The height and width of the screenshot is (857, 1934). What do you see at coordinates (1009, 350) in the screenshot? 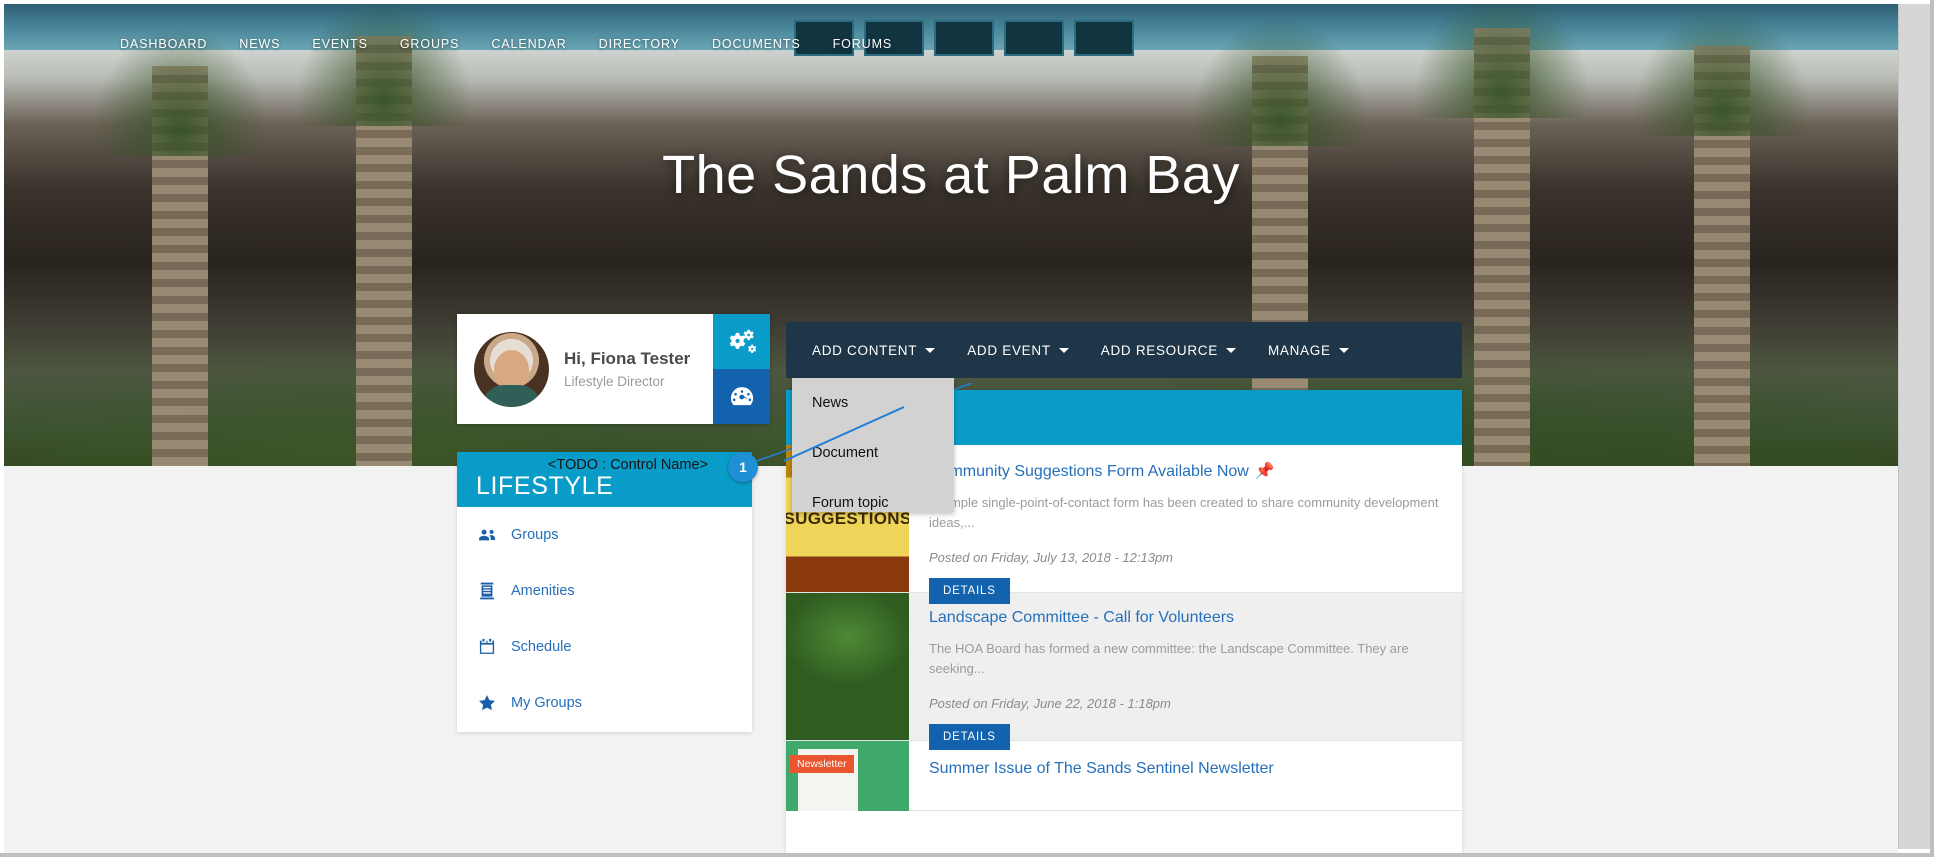
I see `add-event-label: ADD EVENT` at bounding box center [1009, 350].